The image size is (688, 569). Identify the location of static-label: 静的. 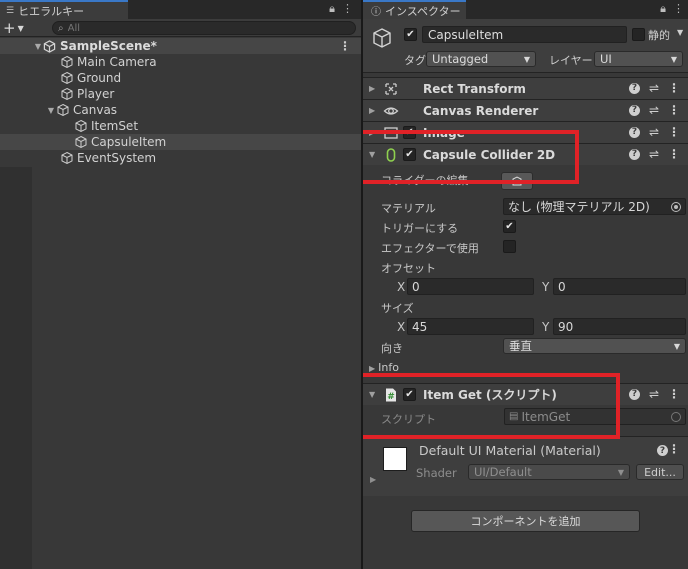
(659, 35).